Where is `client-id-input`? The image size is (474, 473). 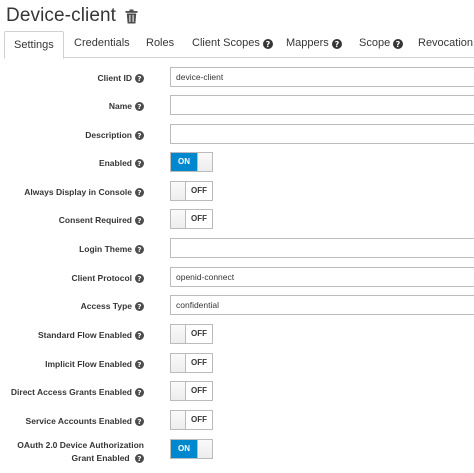
client-id-input is located at coordinates (322, 77).